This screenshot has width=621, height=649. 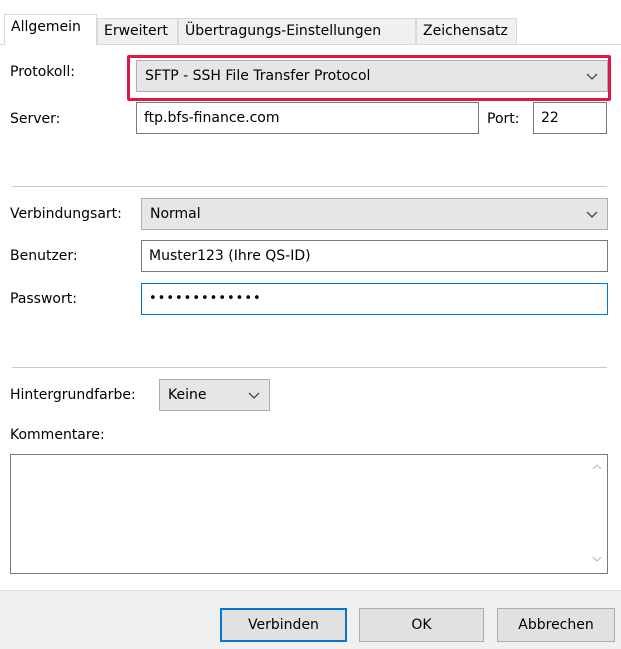 What do you see at coordinates (258, 76) in the screenshot?
I see `protokoll-value: SFTP - SSH File Transfer Protocol` at bounding box center [258, 76].